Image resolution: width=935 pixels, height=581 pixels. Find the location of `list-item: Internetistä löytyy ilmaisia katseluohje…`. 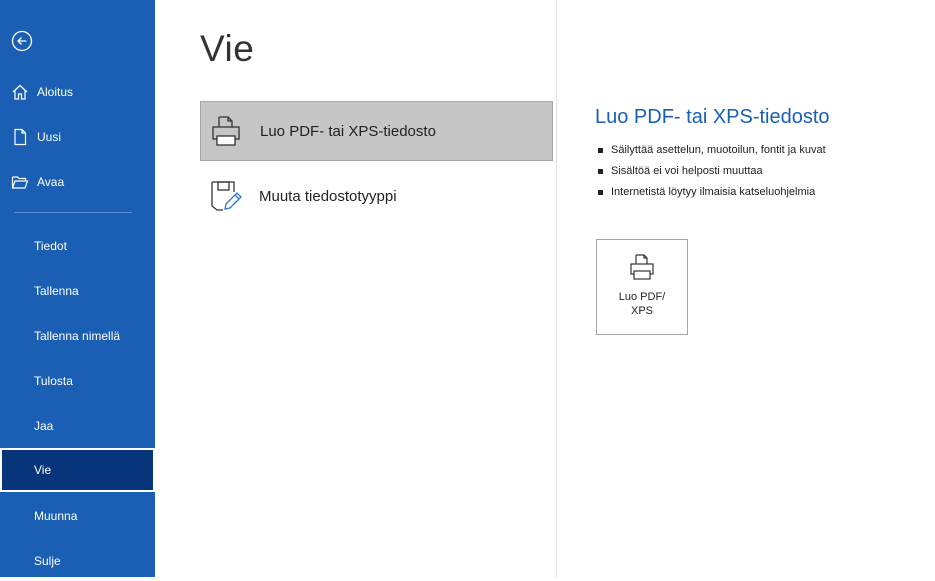

list-item: Internetistä löytyy ilmaisia katseluohje… is located at coordinates (760, 192).